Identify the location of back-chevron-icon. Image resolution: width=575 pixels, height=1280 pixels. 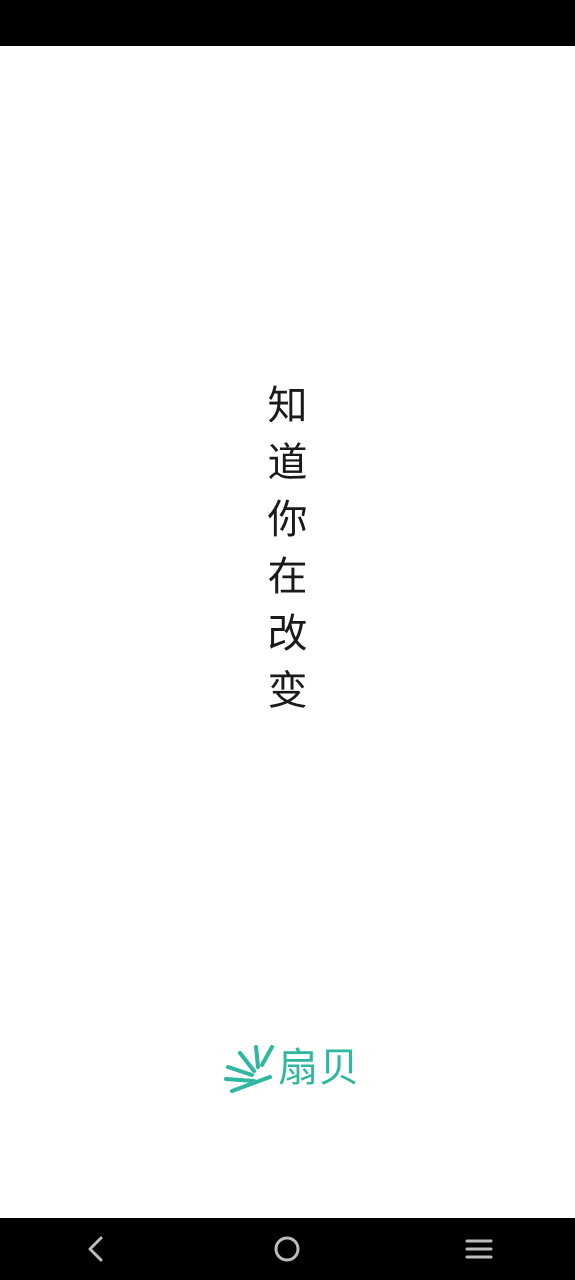
(95, 1249).